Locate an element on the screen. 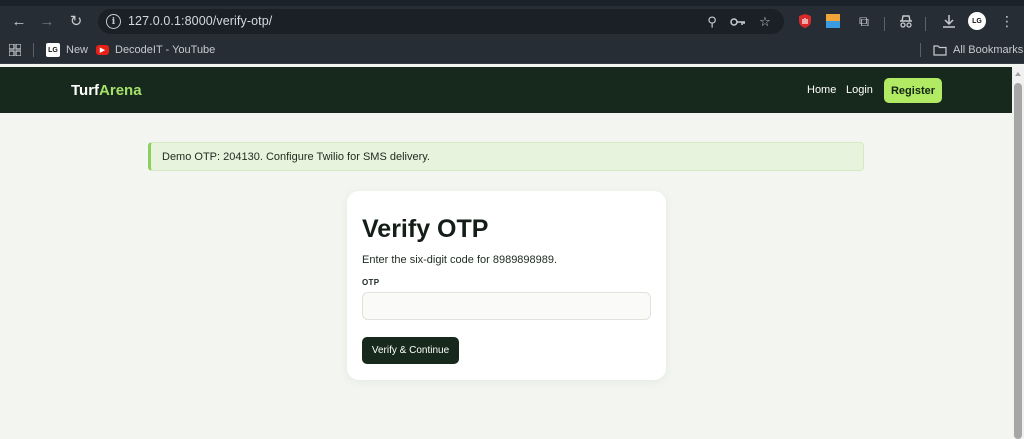 This screenshot has height=439, width=1024. bookmark-new: LG New is located at coordinates (67, 50).